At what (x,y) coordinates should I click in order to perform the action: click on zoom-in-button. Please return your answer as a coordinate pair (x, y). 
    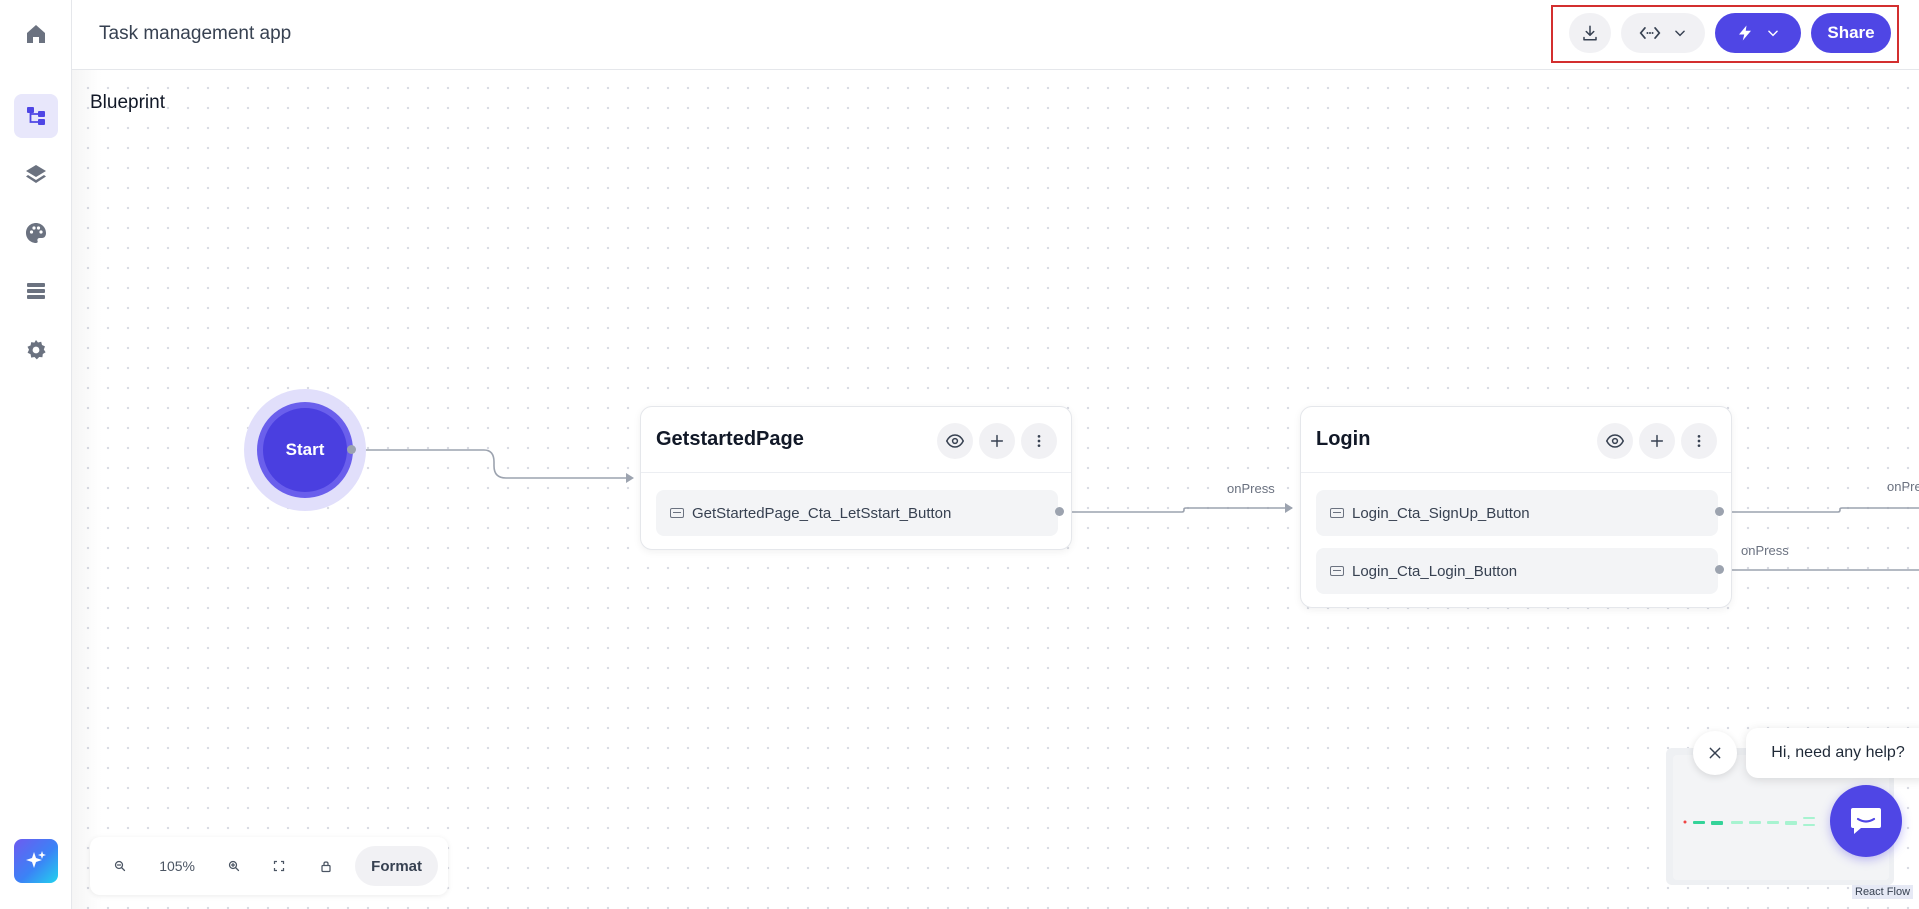
    Looking at the image, I should click on (235, 866).